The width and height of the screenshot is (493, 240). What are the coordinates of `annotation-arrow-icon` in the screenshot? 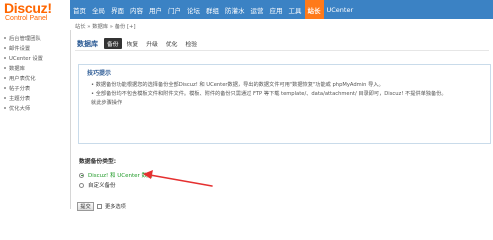 It's located at (178, 178).